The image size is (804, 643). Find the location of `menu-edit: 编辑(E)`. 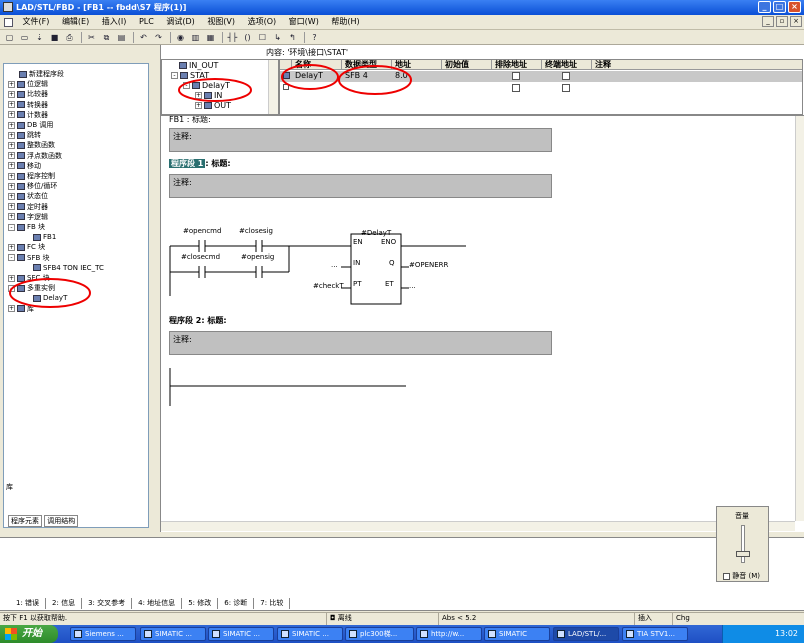

menu-edit: 编辑(E) is located at coordinates (75, 22).